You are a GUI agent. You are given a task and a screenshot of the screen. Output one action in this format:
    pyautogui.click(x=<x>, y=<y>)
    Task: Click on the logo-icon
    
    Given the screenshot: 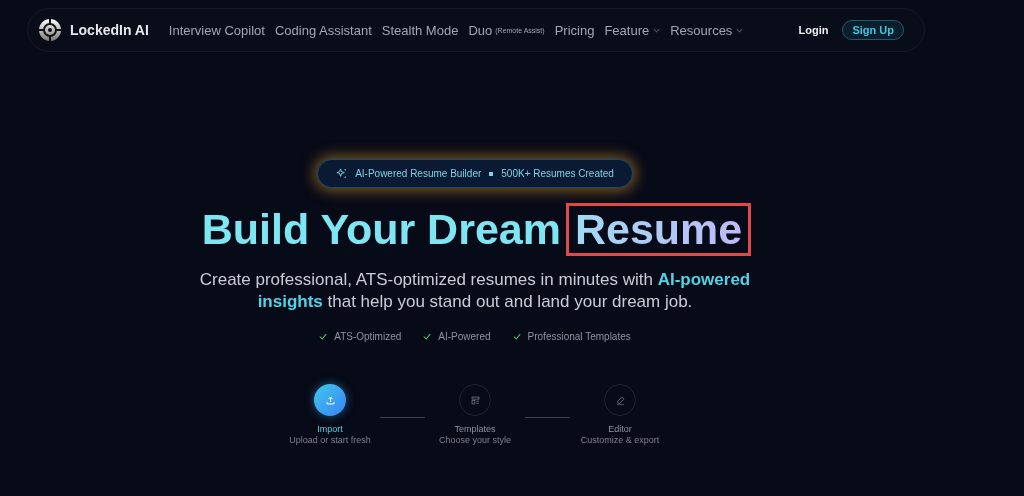 What is the action you would take?
    pyautogui.click(x=50, y=30)
    